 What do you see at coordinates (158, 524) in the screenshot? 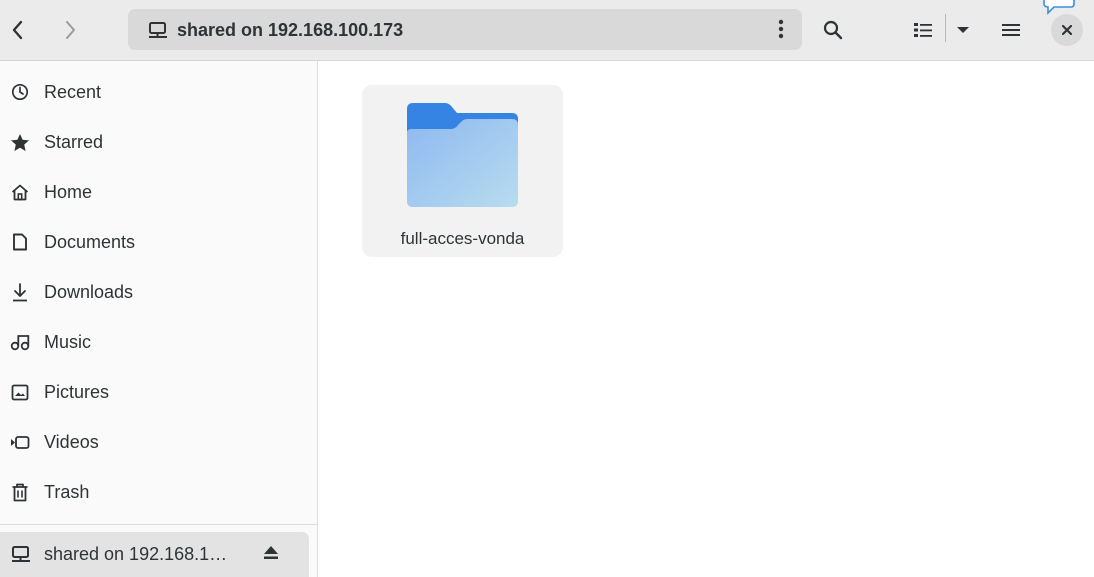
I see `sidebar-divider` at bounding box center [158, 524].